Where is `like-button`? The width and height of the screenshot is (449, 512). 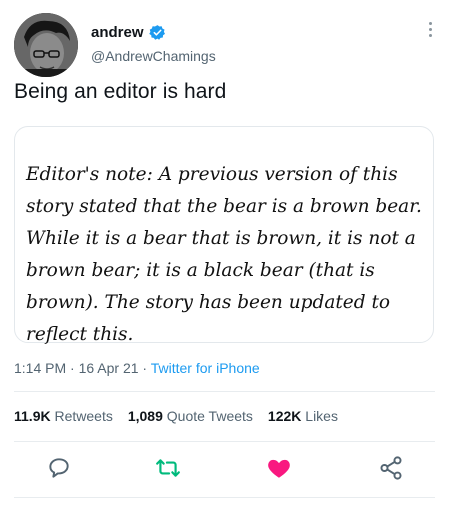
like-button is located at coordinates (279, 468).